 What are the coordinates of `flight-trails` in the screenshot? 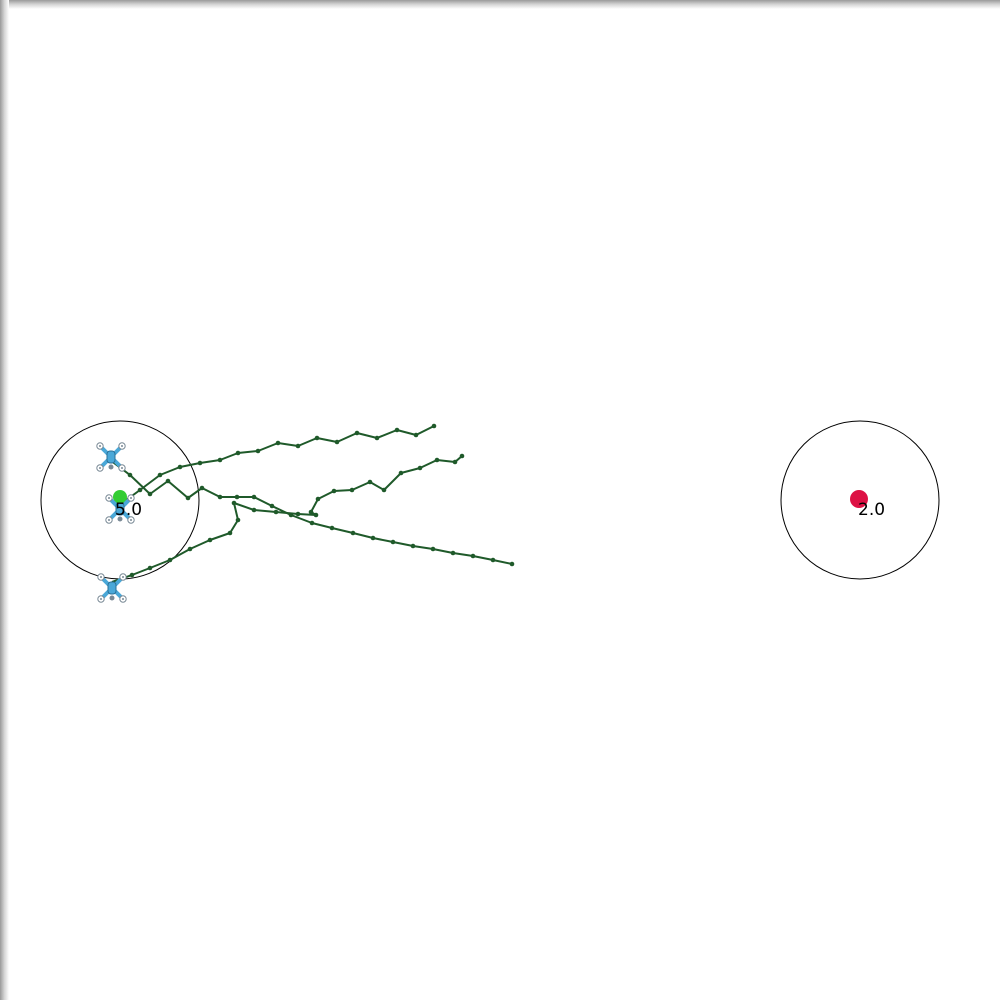 It's located at (312, 503).